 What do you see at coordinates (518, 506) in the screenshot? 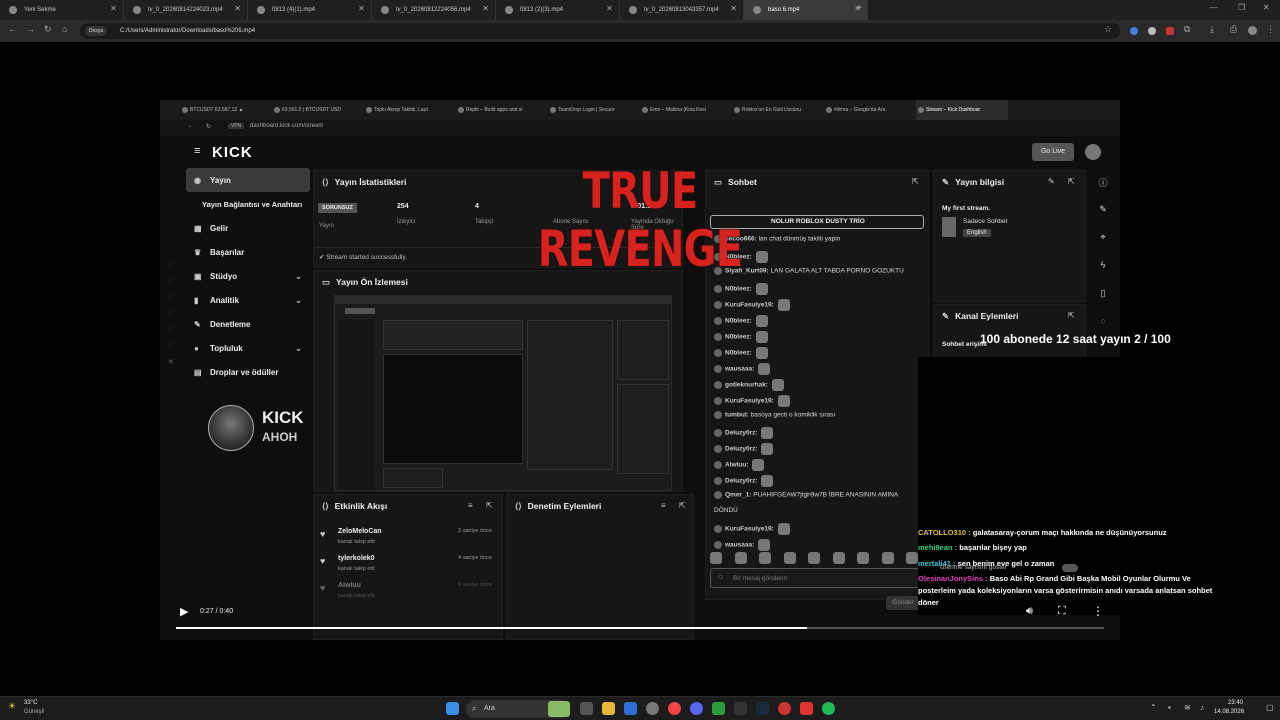
I see `moderation-icon: ⟨⟩` at bounding box center [518, 506].